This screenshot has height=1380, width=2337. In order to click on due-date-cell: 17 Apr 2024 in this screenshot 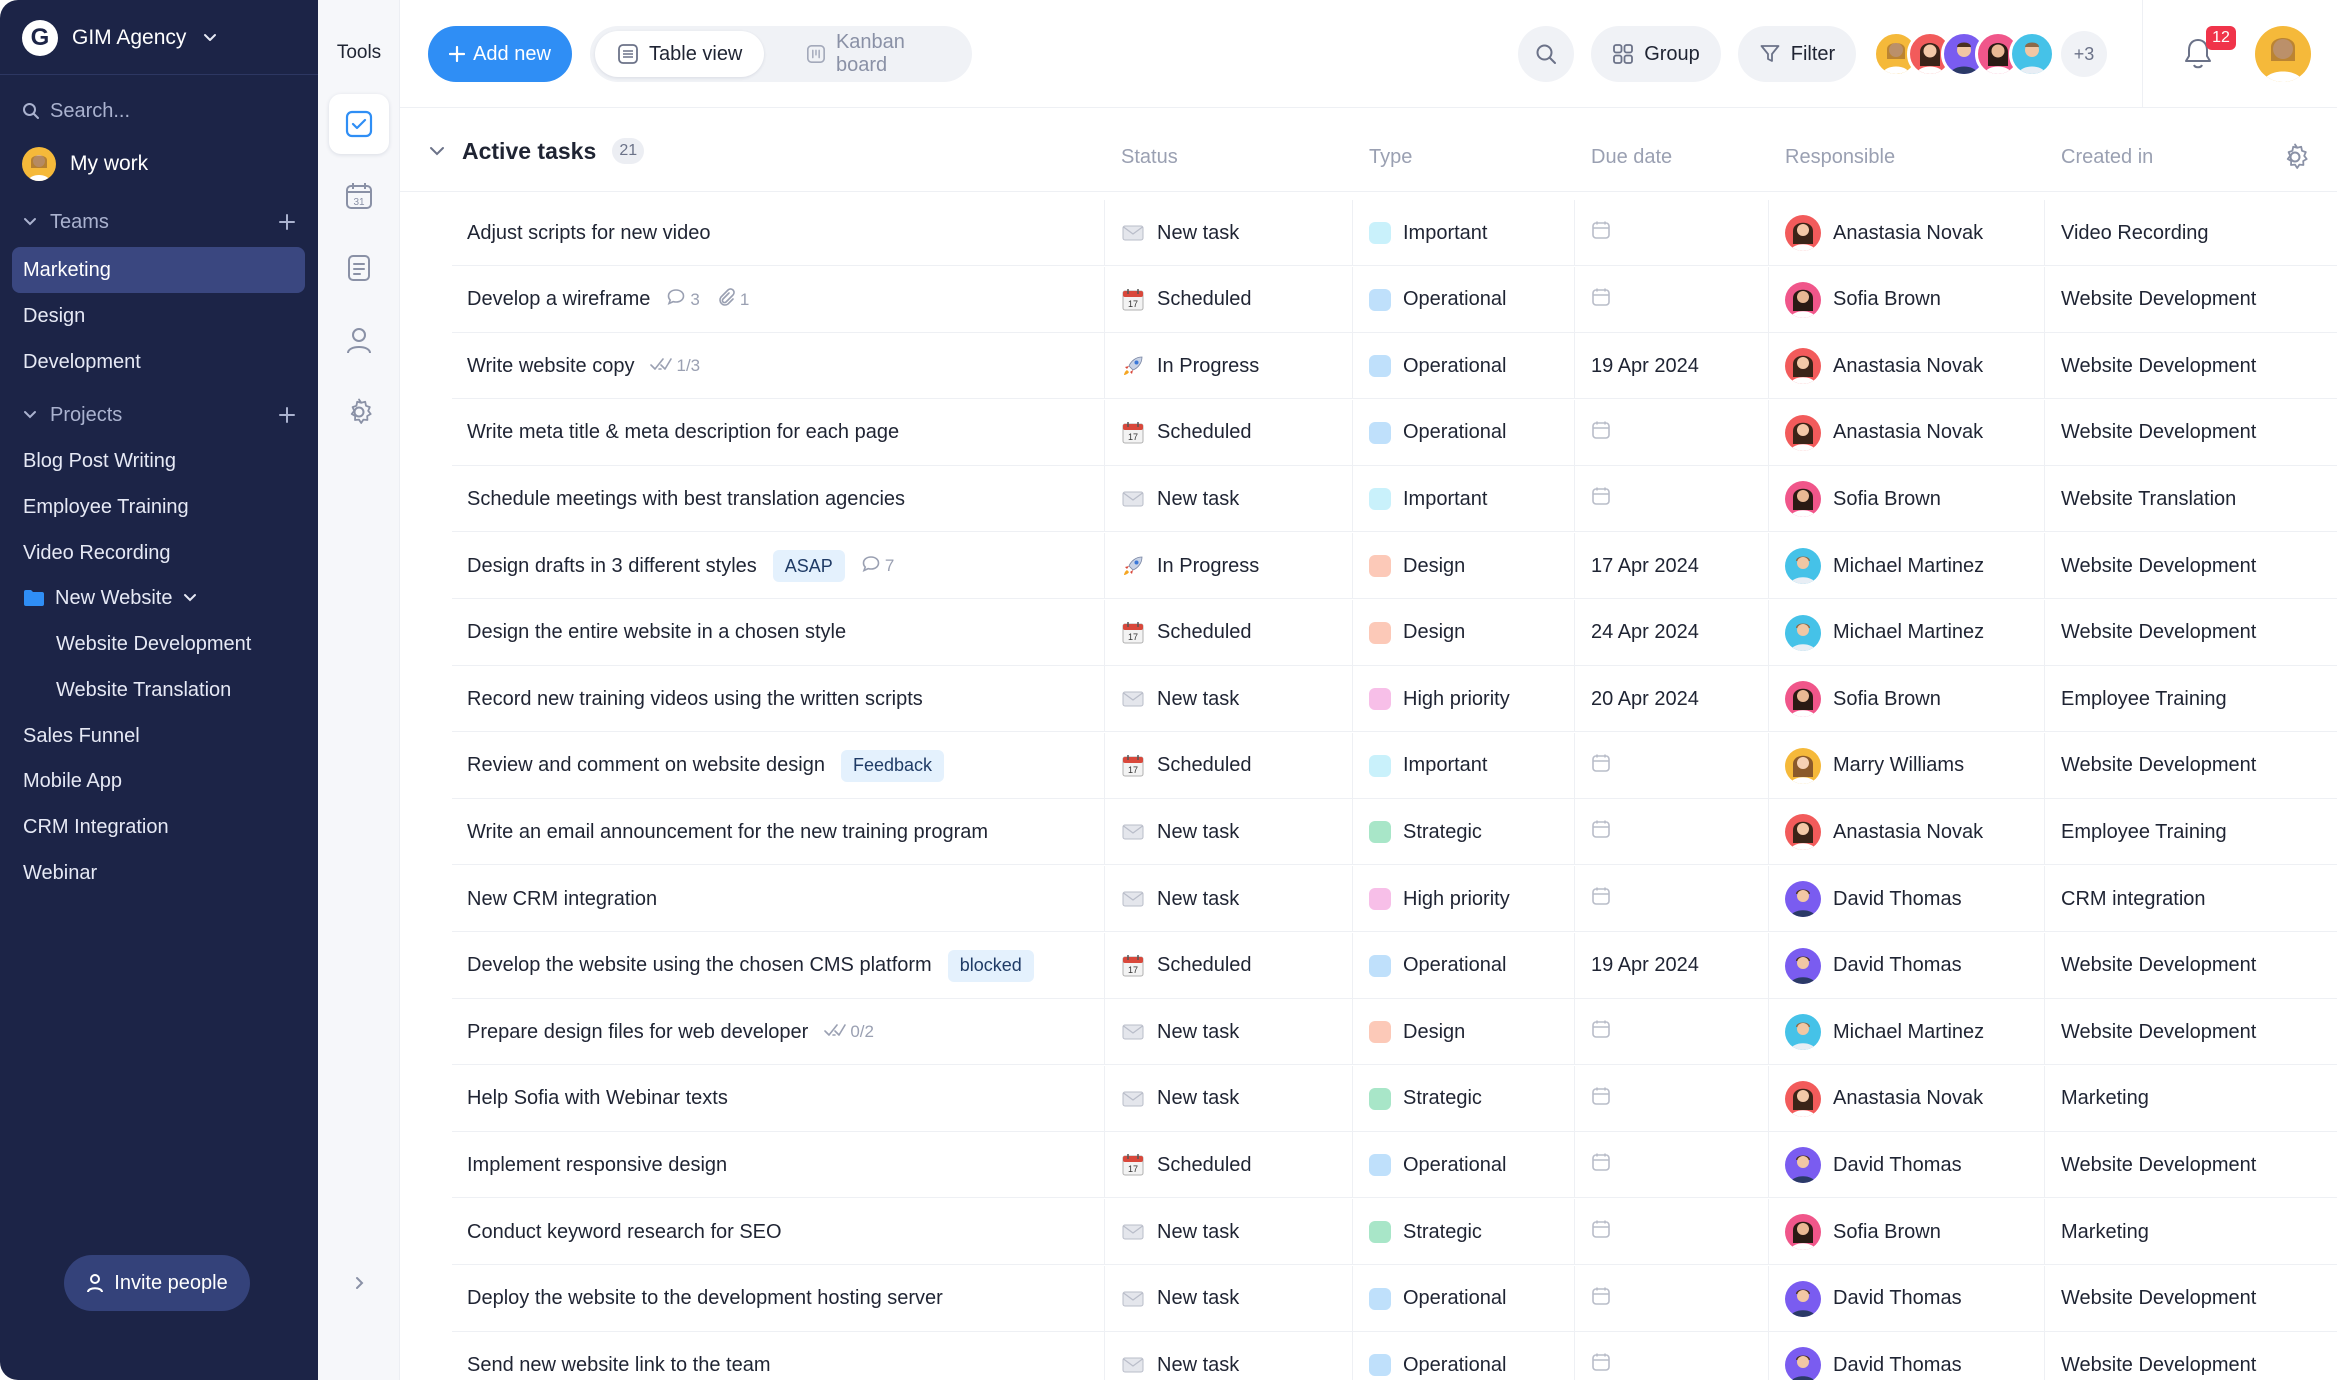, I will do `click(1645, 566)`.